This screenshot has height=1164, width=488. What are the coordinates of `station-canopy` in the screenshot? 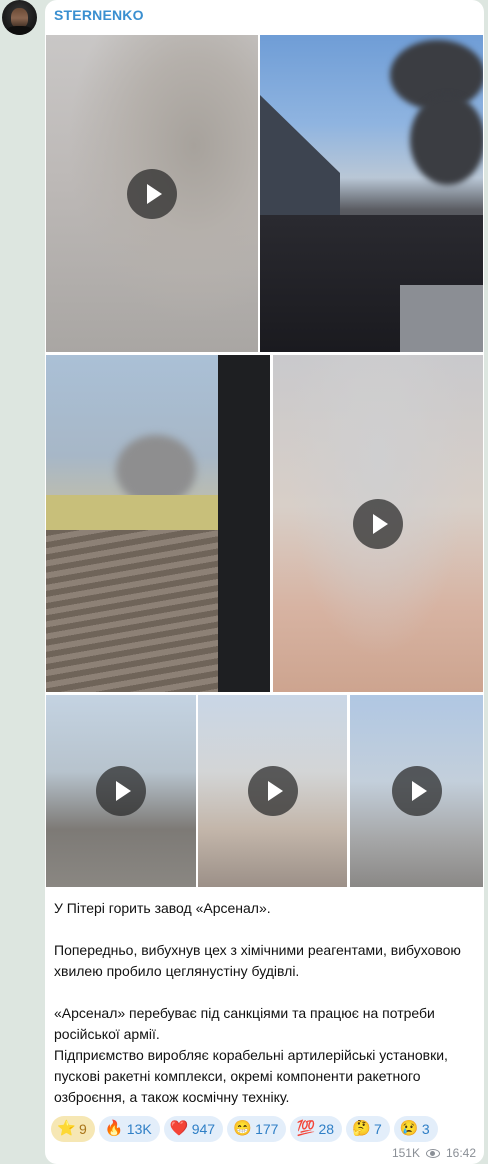 It's located at (300, 160).